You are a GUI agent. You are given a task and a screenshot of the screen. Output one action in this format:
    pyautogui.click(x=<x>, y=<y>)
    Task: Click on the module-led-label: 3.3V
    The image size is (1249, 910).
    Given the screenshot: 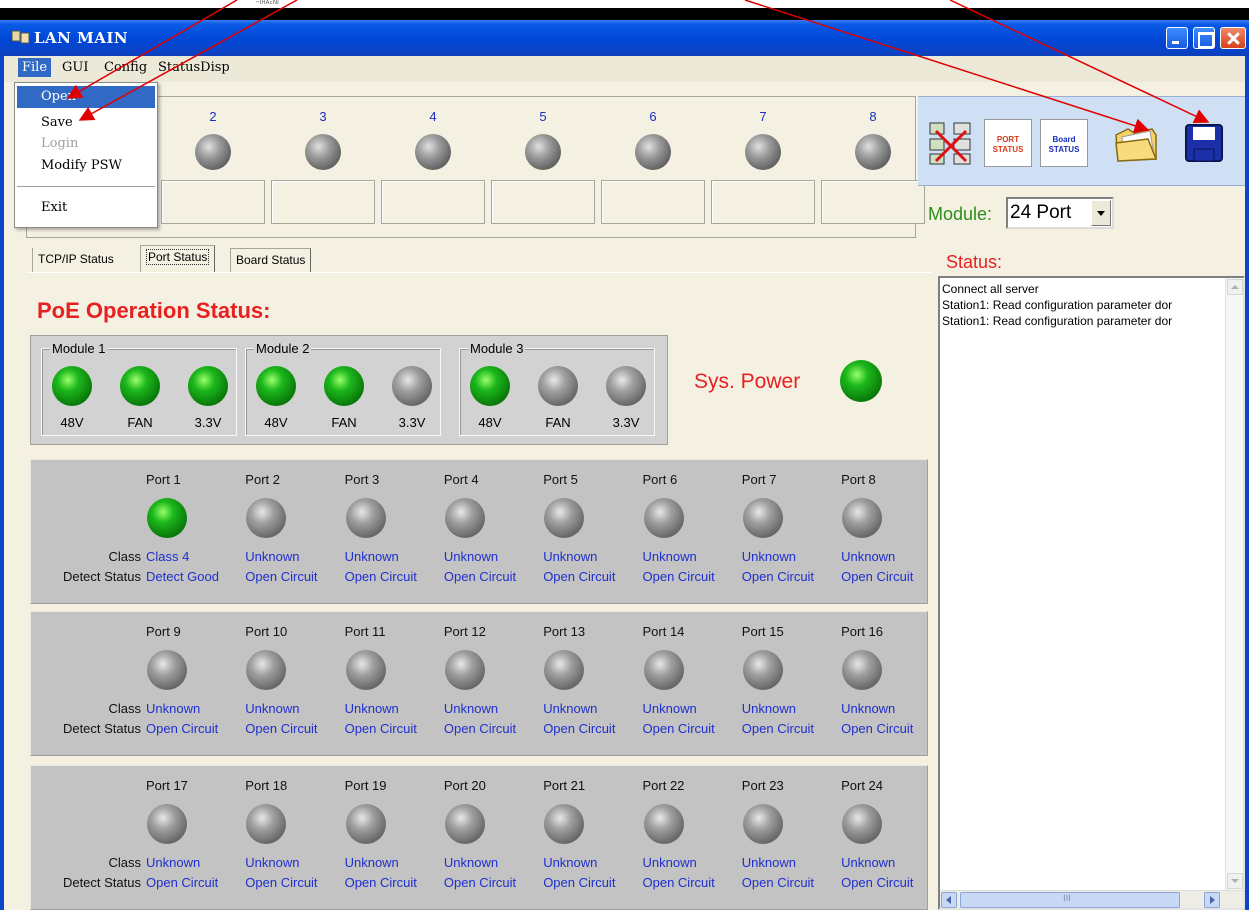 What is the action you would take?
    pyautogui.click(x=626, y=422)
    